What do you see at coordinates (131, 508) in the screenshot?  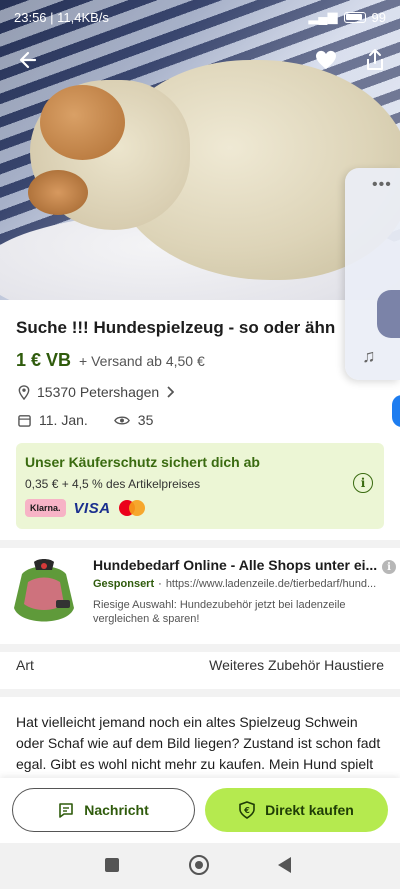 I see `mastercard-logo` at bounding box center [131, 508].